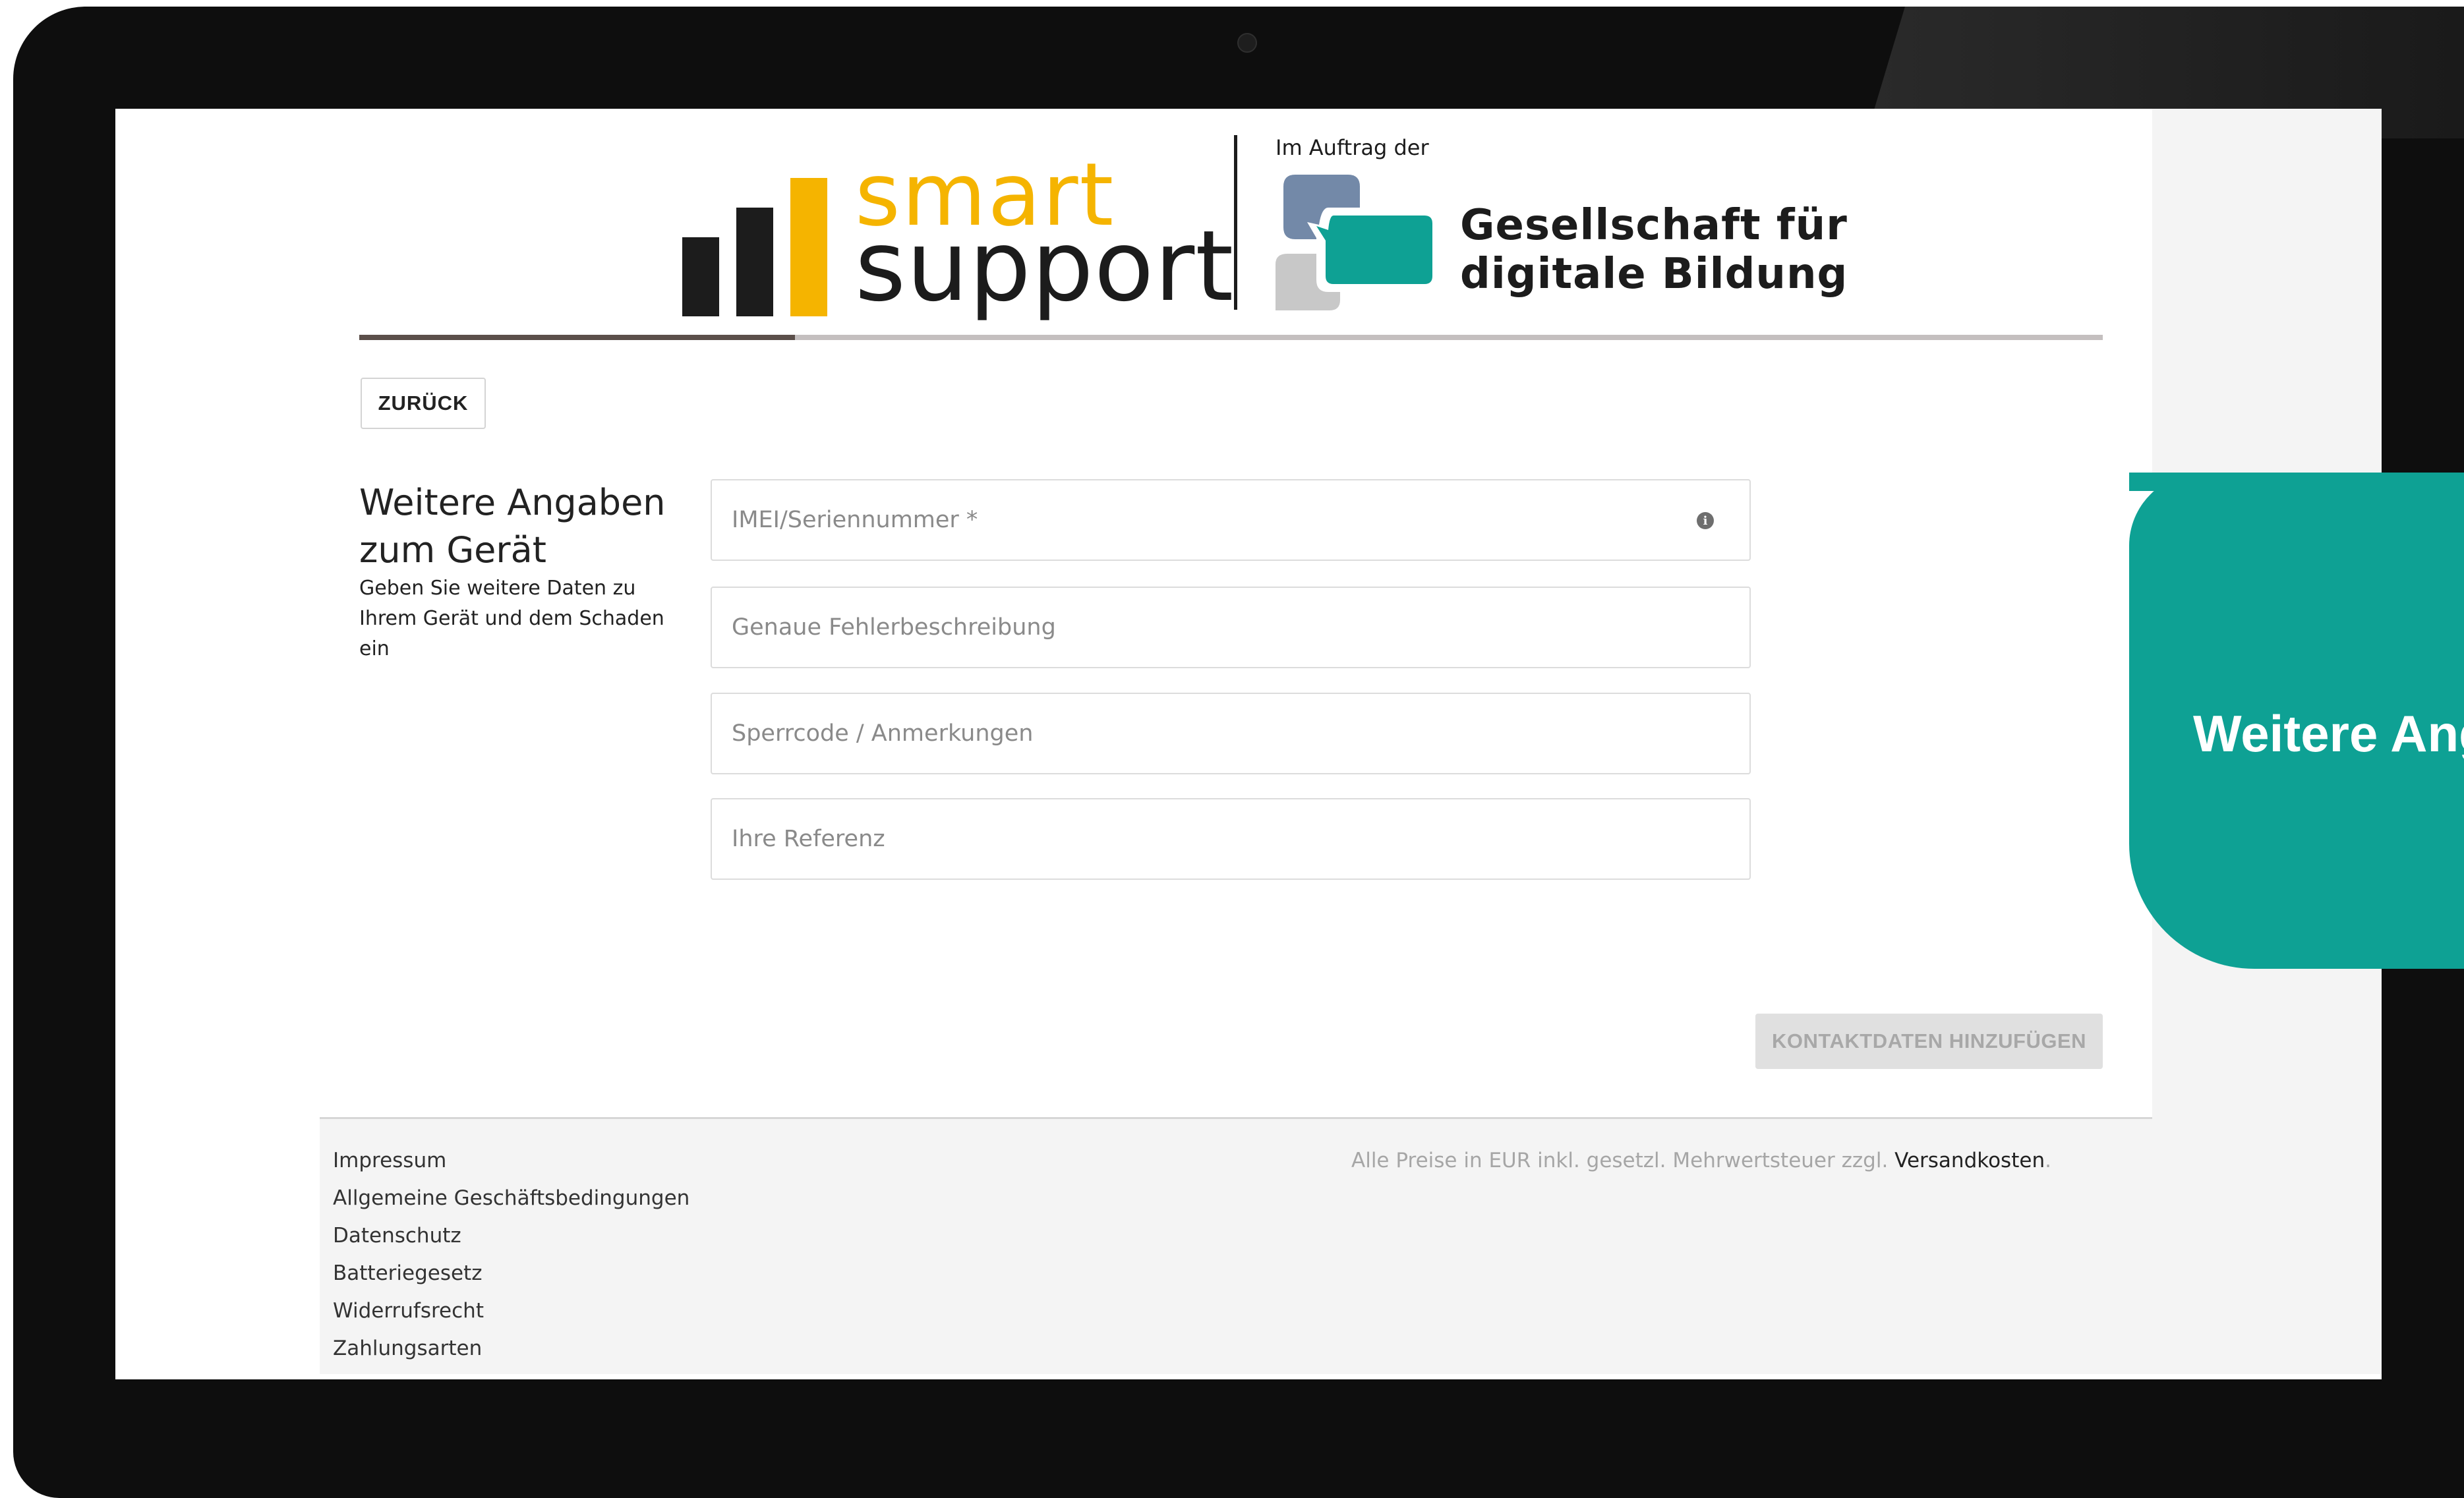  What do you see at coordinates (577, 337) in the screenshot?
I see `progress-fill` at bounding box center [577, 337].